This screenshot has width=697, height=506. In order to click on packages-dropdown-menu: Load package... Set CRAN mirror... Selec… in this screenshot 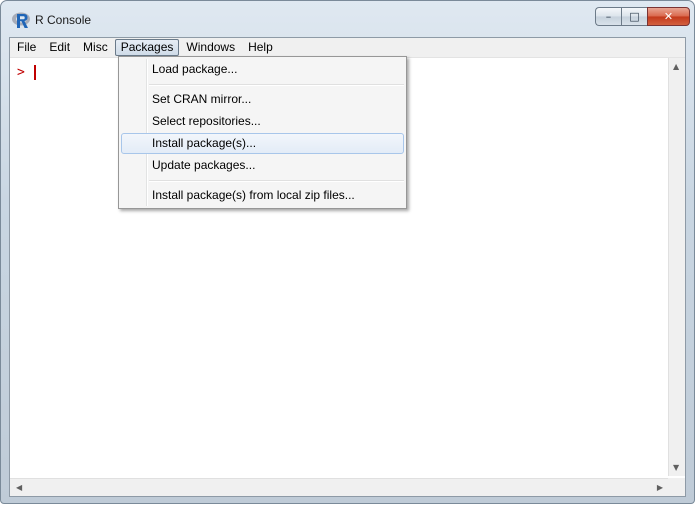, I will do `click(262, 132)`.